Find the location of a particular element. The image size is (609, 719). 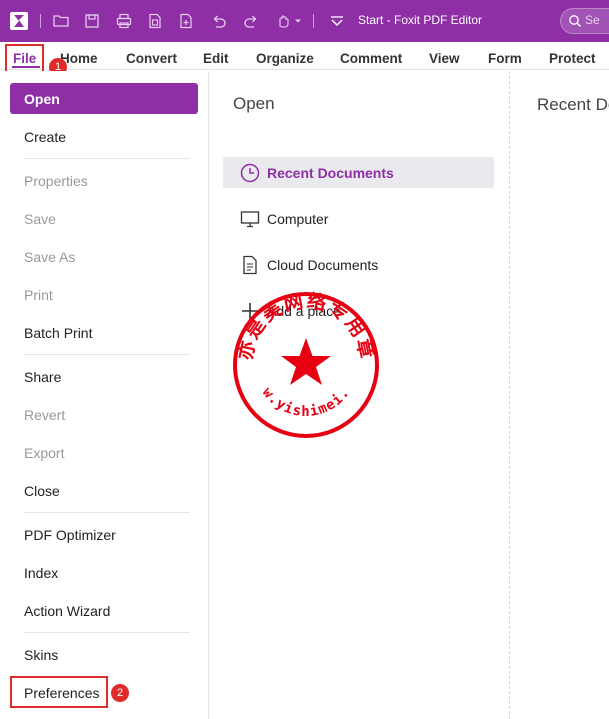

foxit-logo-icon is located at coordinates (19, 21).